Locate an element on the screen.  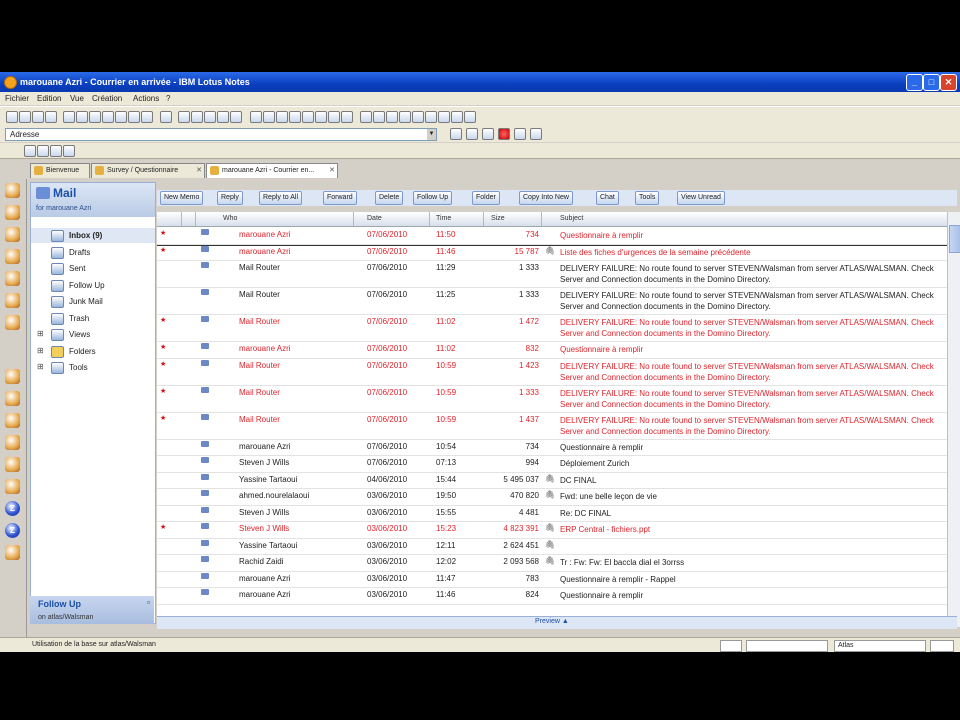
paste-icon is located at coordinates (210, 117).